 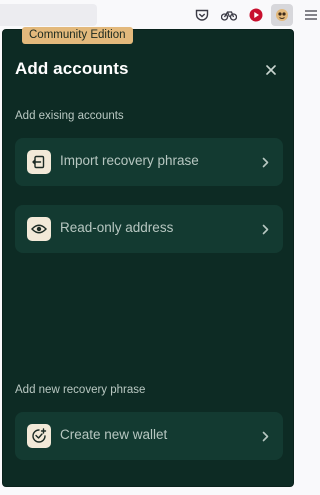 I want to click on add-wallet-icon, so click(x=39, y=436).